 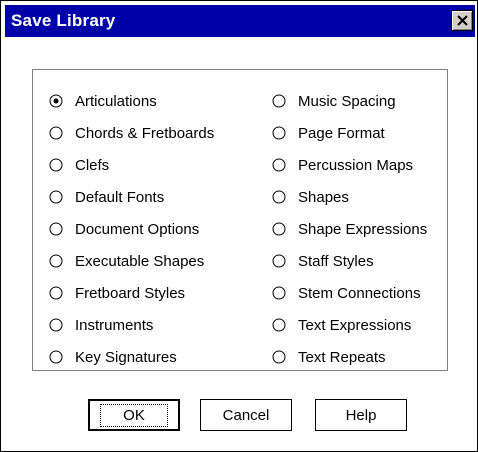 I want to click on option-label: Shapes, so click(x=323, y=197).